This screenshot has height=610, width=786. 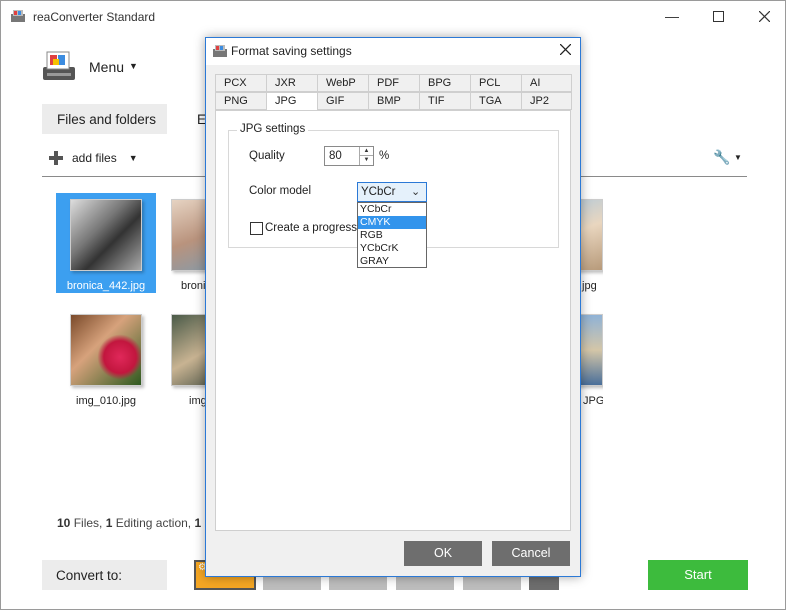 What do you see at coordinates (256, 228) in the screenshot?
I see `progressive-checkbox` at bounding box center [256, 228].